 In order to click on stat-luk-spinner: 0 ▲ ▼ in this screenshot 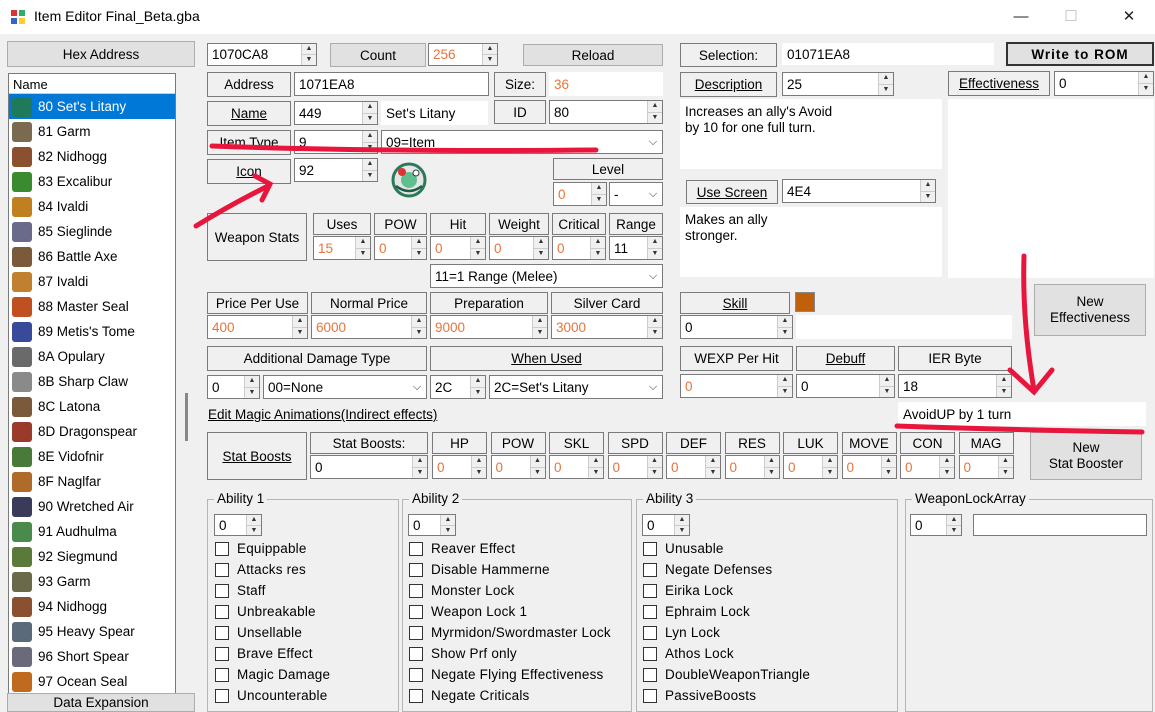, I will do `click(810, 467)`.